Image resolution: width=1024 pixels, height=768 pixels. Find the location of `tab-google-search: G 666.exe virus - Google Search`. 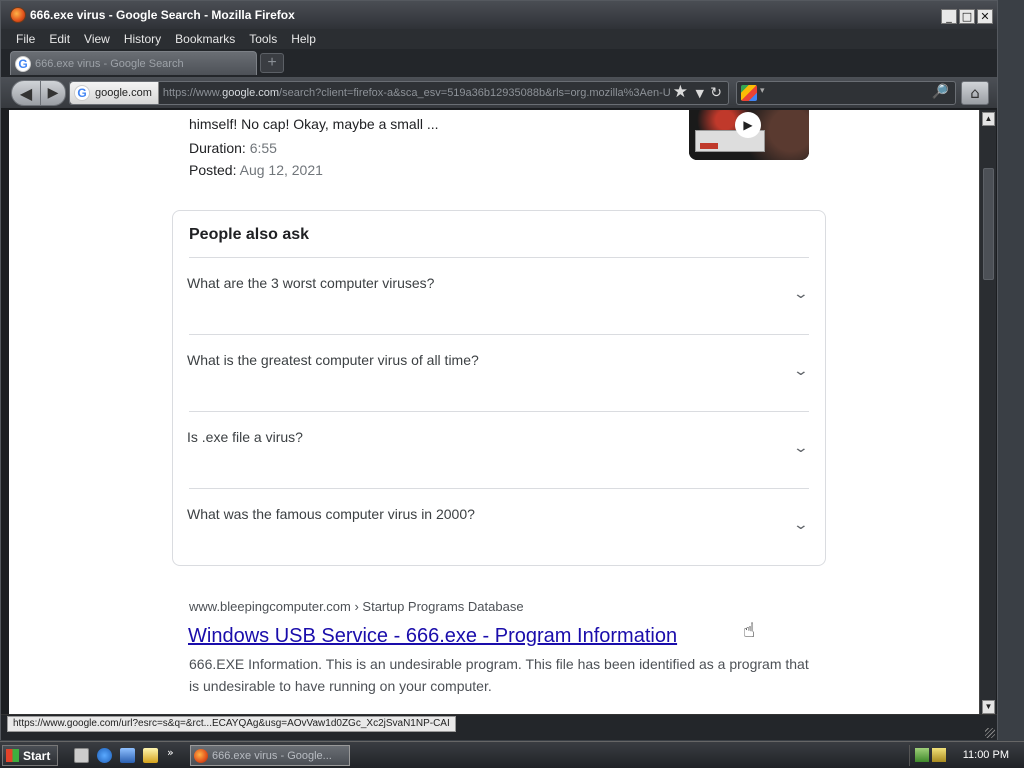

tab-google-search: G 666.exe virus - Google Search is located at coordinates (133, 63).